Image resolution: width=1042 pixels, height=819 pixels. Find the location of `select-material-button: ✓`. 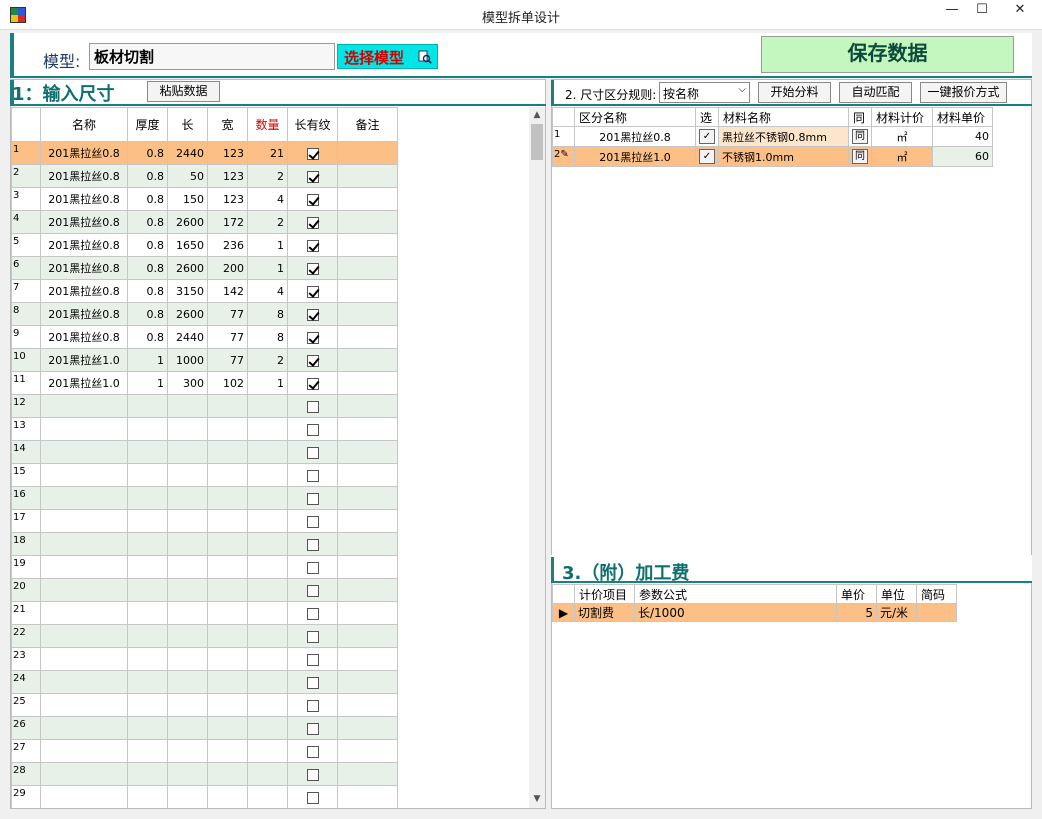

select-material-button: ✓ is located at coordinates (707, 156).